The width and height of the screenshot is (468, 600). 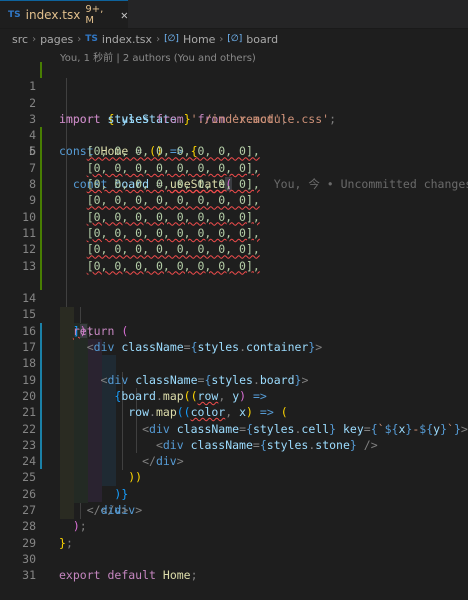 I want to click on code-line: 1 import { useState } from 'react';, so click(x=234, y=94).